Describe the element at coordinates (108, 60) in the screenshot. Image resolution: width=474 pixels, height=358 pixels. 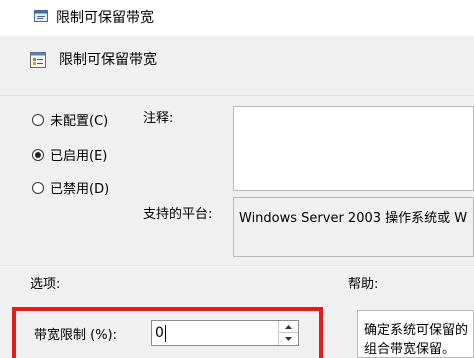
I see `setting-title: 限制可保留带宽` at that location.